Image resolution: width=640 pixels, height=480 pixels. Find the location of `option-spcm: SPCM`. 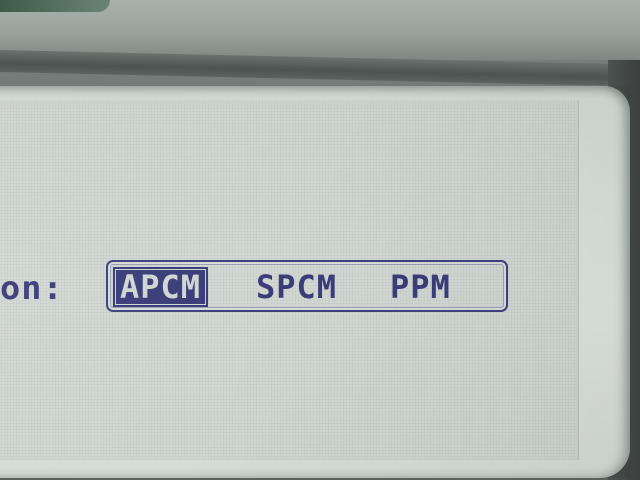

option-spcm: SPCM is located at coordinates (296, 287).